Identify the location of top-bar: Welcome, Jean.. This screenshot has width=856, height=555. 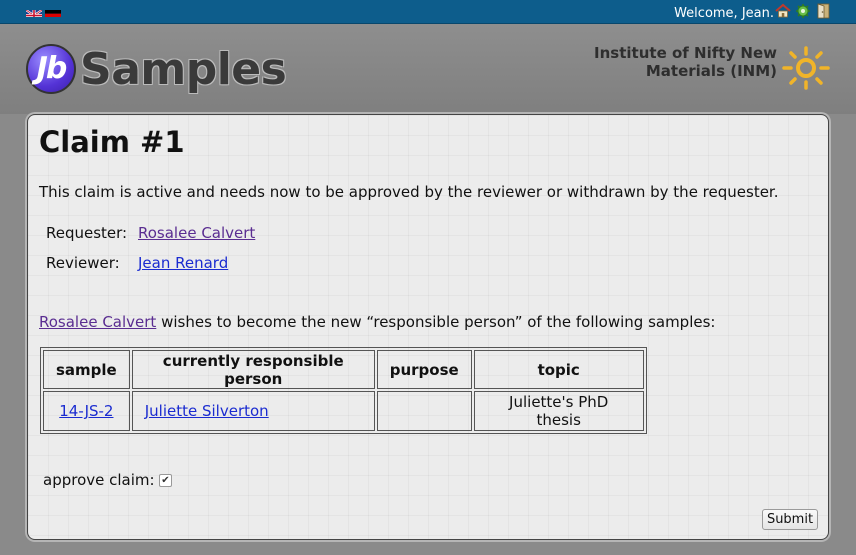
(428, 12).